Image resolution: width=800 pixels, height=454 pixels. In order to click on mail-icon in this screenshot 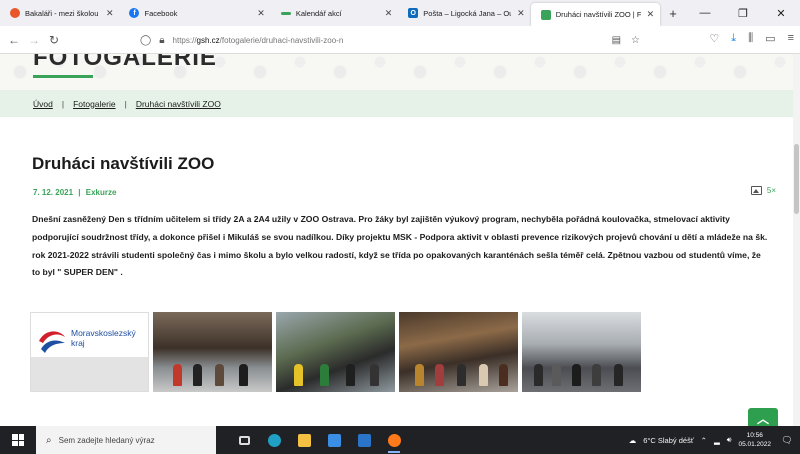, I will do `click(364, 440)`.